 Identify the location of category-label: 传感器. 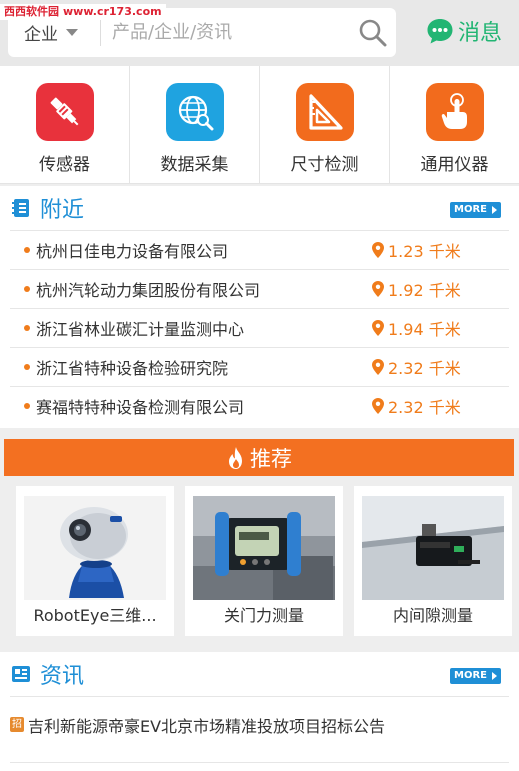
(64, 165).